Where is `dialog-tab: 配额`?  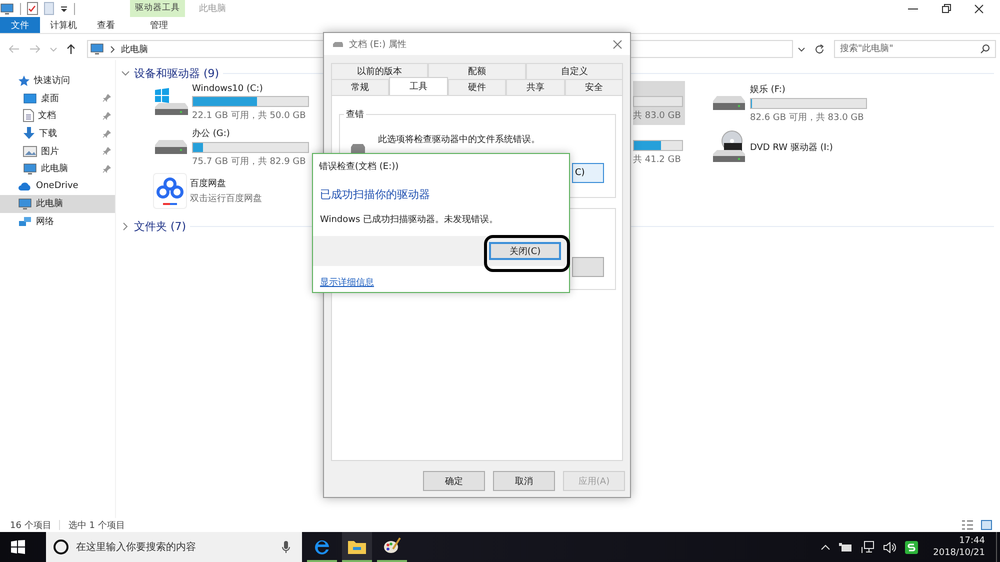
dialog-tab: 配额 is located at coordinates (477, 71).